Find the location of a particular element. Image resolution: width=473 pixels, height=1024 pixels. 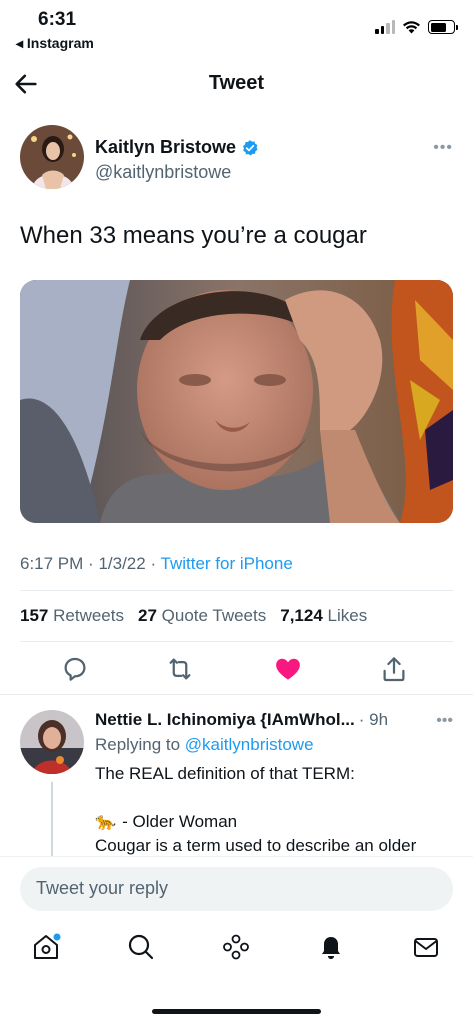

battery-icon is located at coordinates (443, 27).